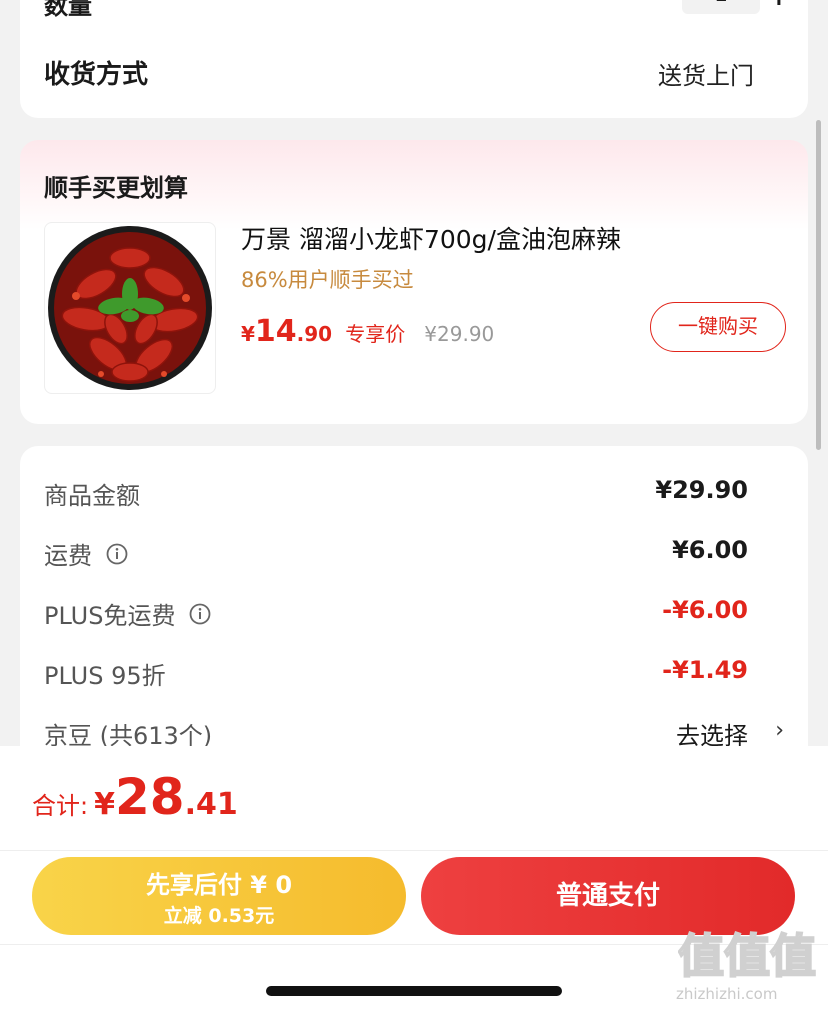 This screenshot has width=828, height=1012. What do you see at coordinates (705, 610) in the screenshot?
I see `plus-free-shipping-value: -¥6.00` at bounding box center [705, 610].